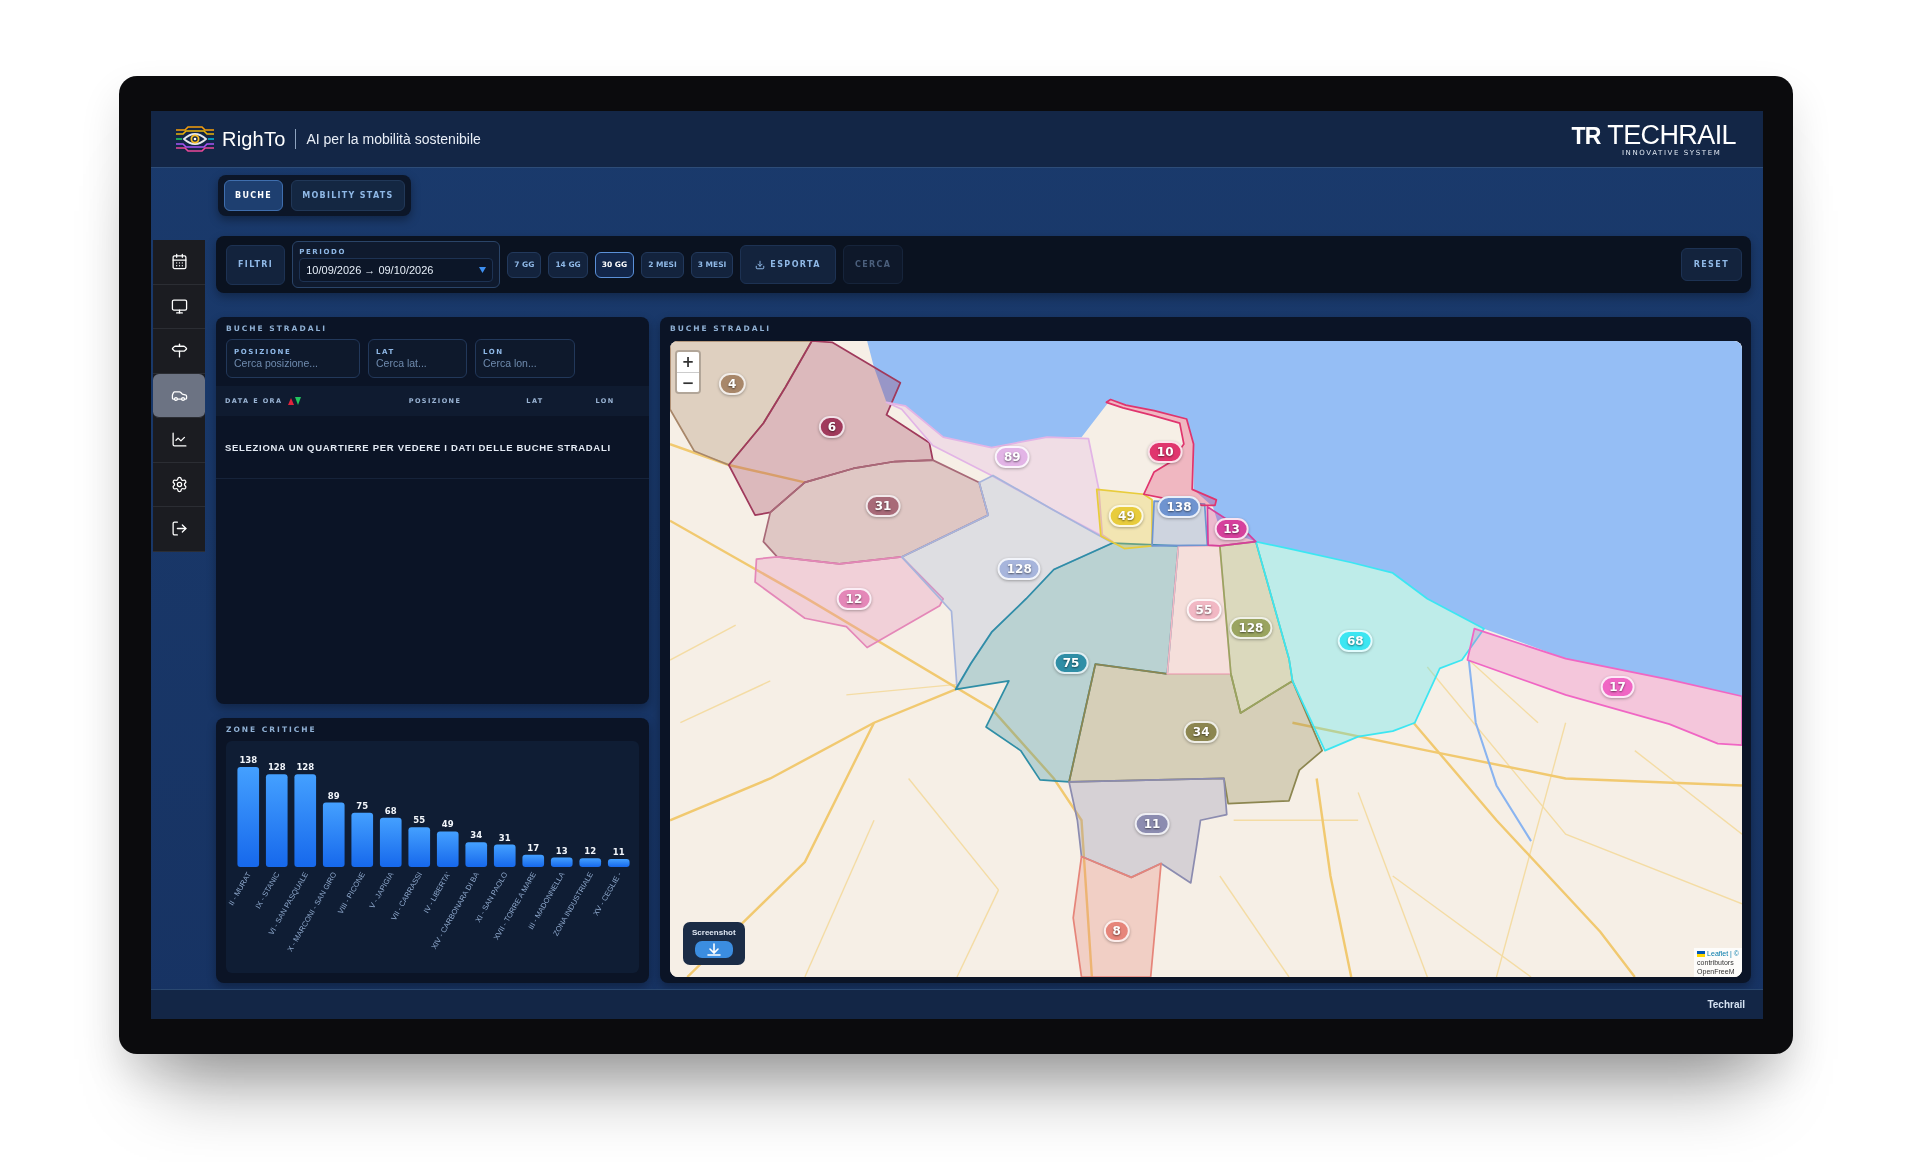 The width and height of the screenshot is (1920, 1162). I want to click on eye-logo-icon, so click(195, 139).